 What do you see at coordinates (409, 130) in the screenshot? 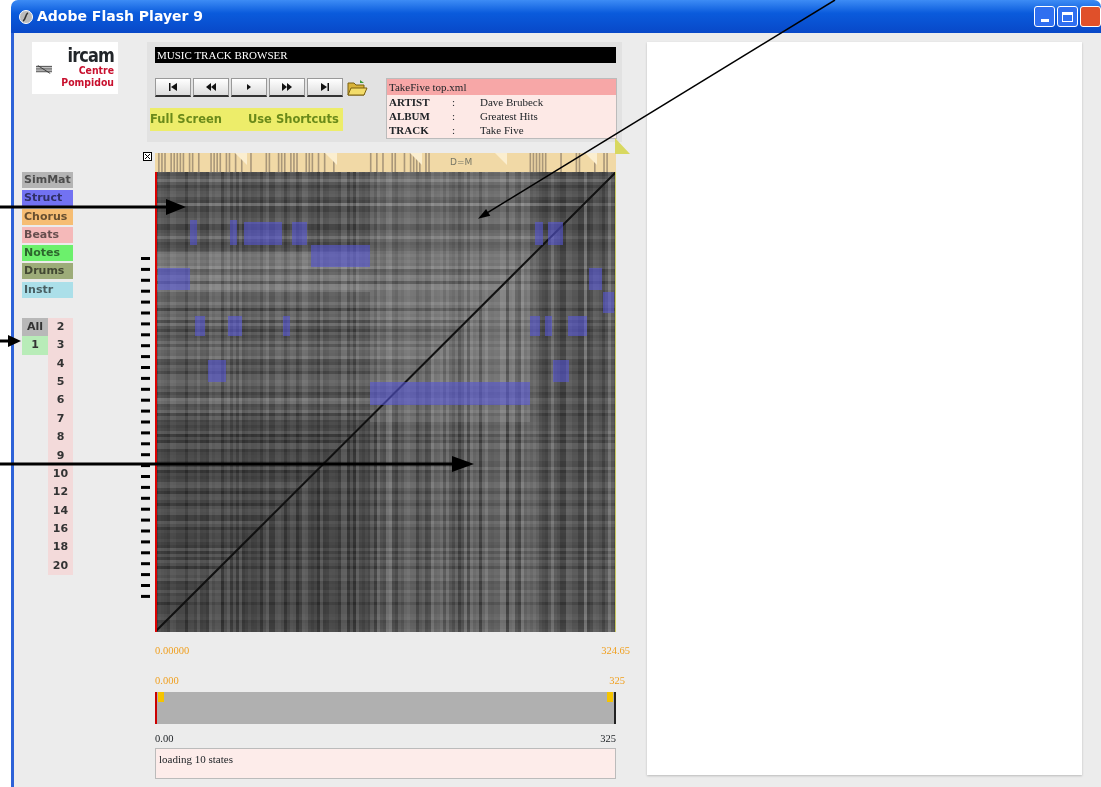
I see `field-label: TRACK` at bounding box center [409, 130].